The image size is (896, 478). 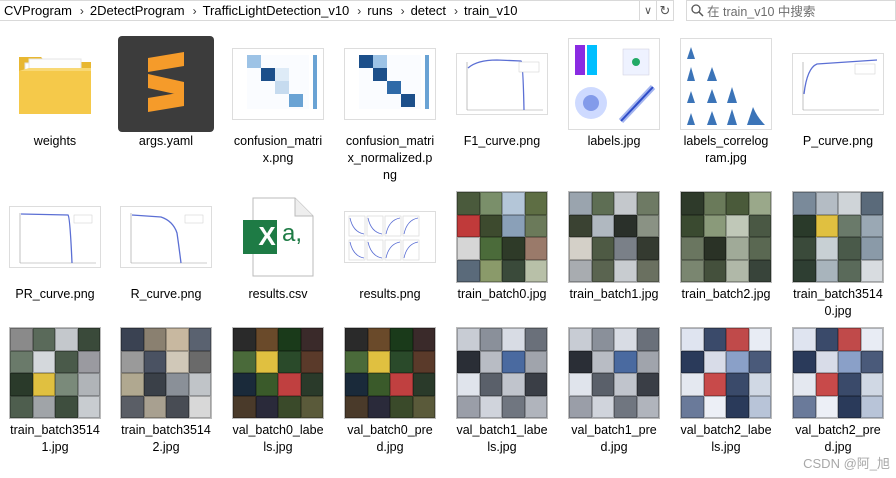 I want to click on file-label: val_batch2_pre d.jpg, so click(x=838, y=438).